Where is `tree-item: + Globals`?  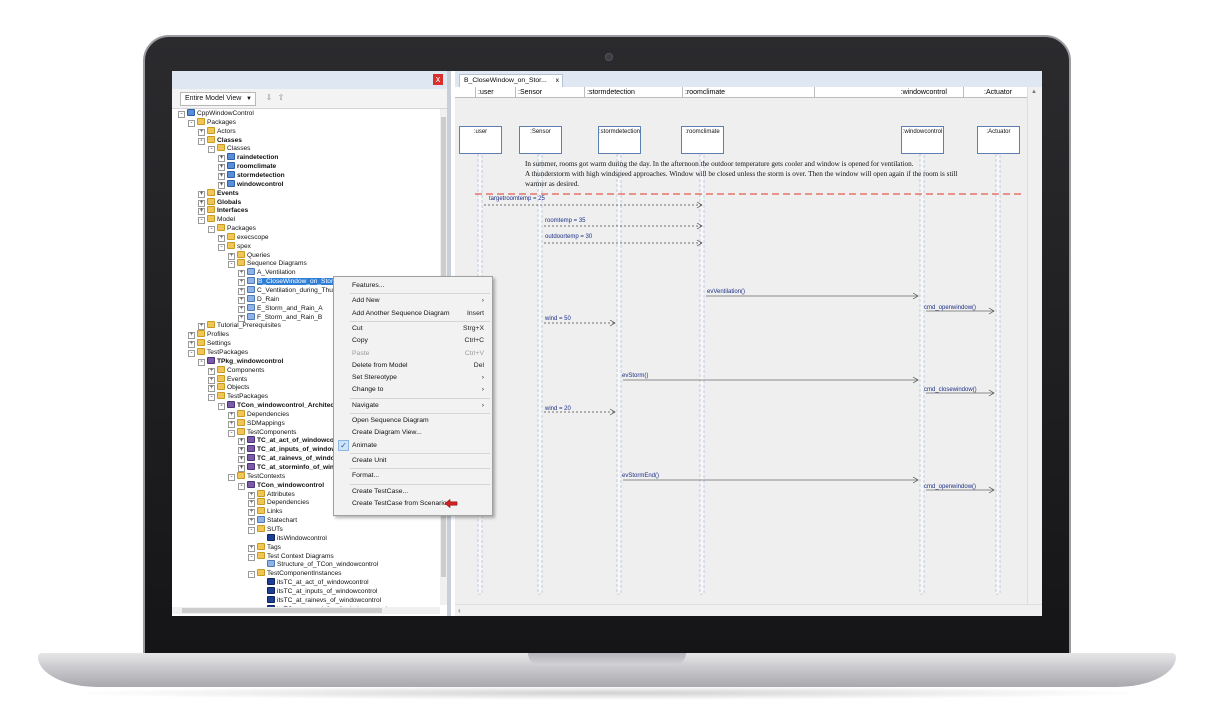
tree-item: + Globals is located at coordinates (219, 202).